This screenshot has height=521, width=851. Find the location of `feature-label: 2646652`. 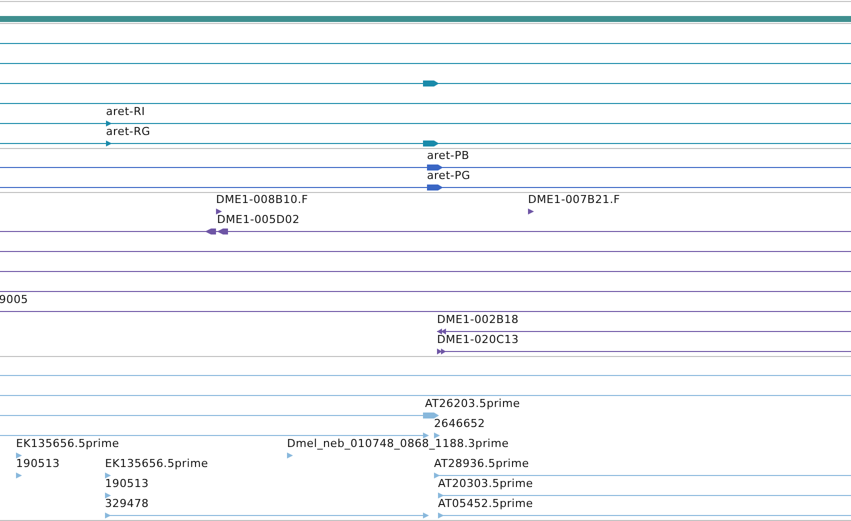

feature-label: 2646652 is located at coordinates (460, 424).